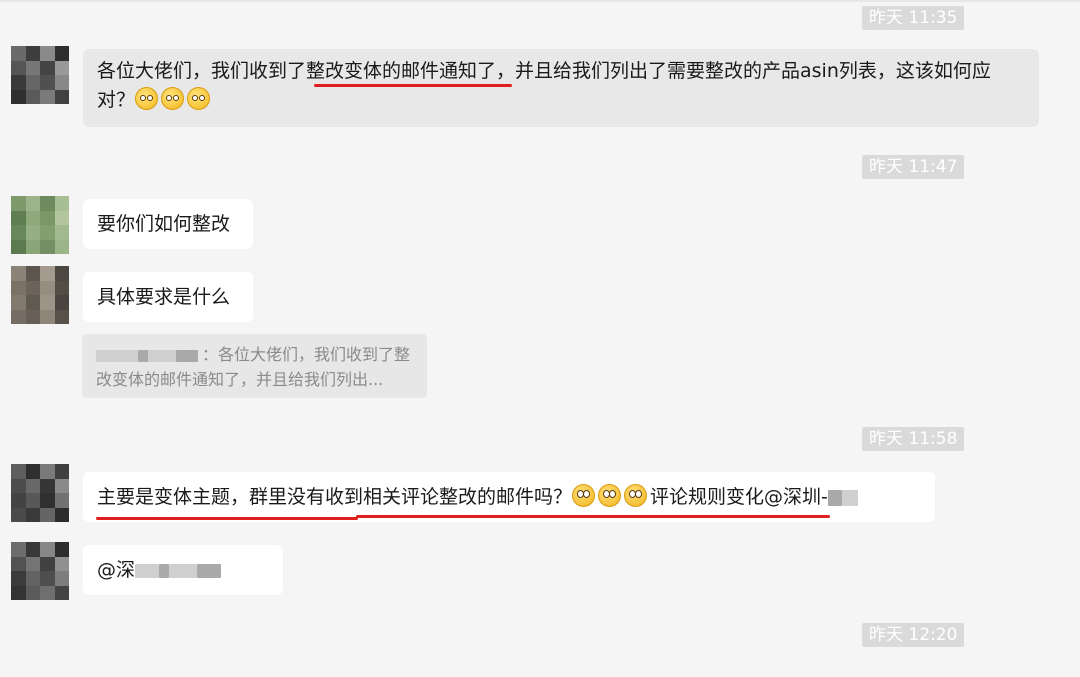  Describe the element at coordinates (164, 297) in the screenshot. I see `message-text: 具体要求是什么` at that location.